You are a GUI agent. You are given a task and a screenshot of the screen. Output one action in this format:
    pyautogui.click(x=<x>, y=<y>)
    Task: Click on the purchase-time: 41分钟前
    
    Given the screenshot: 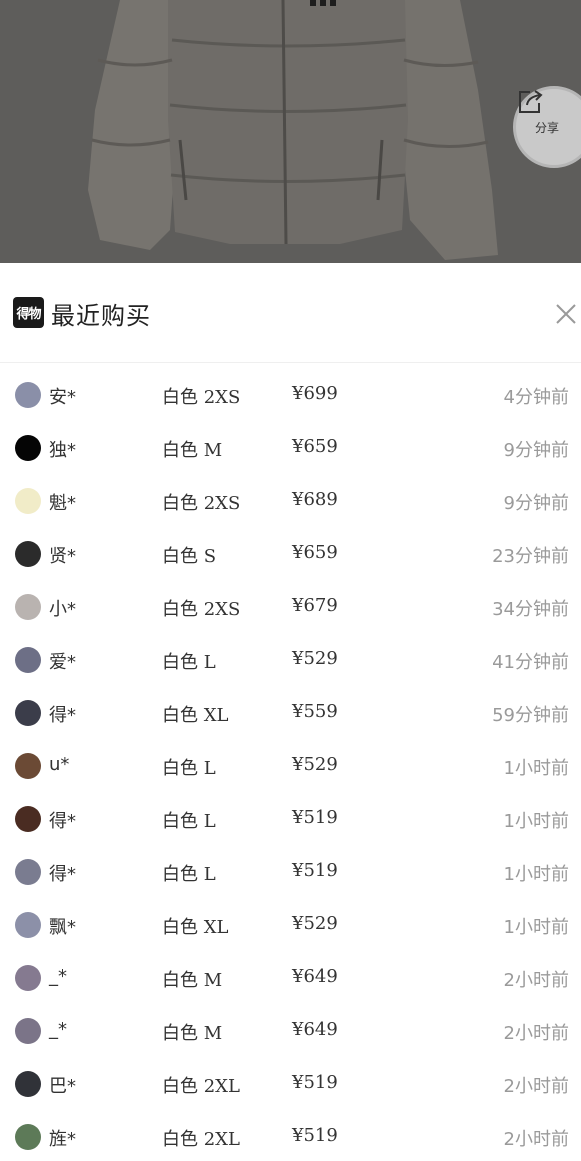 What is the action you would take?
    pyautogui.click(x=530, y=662)
    